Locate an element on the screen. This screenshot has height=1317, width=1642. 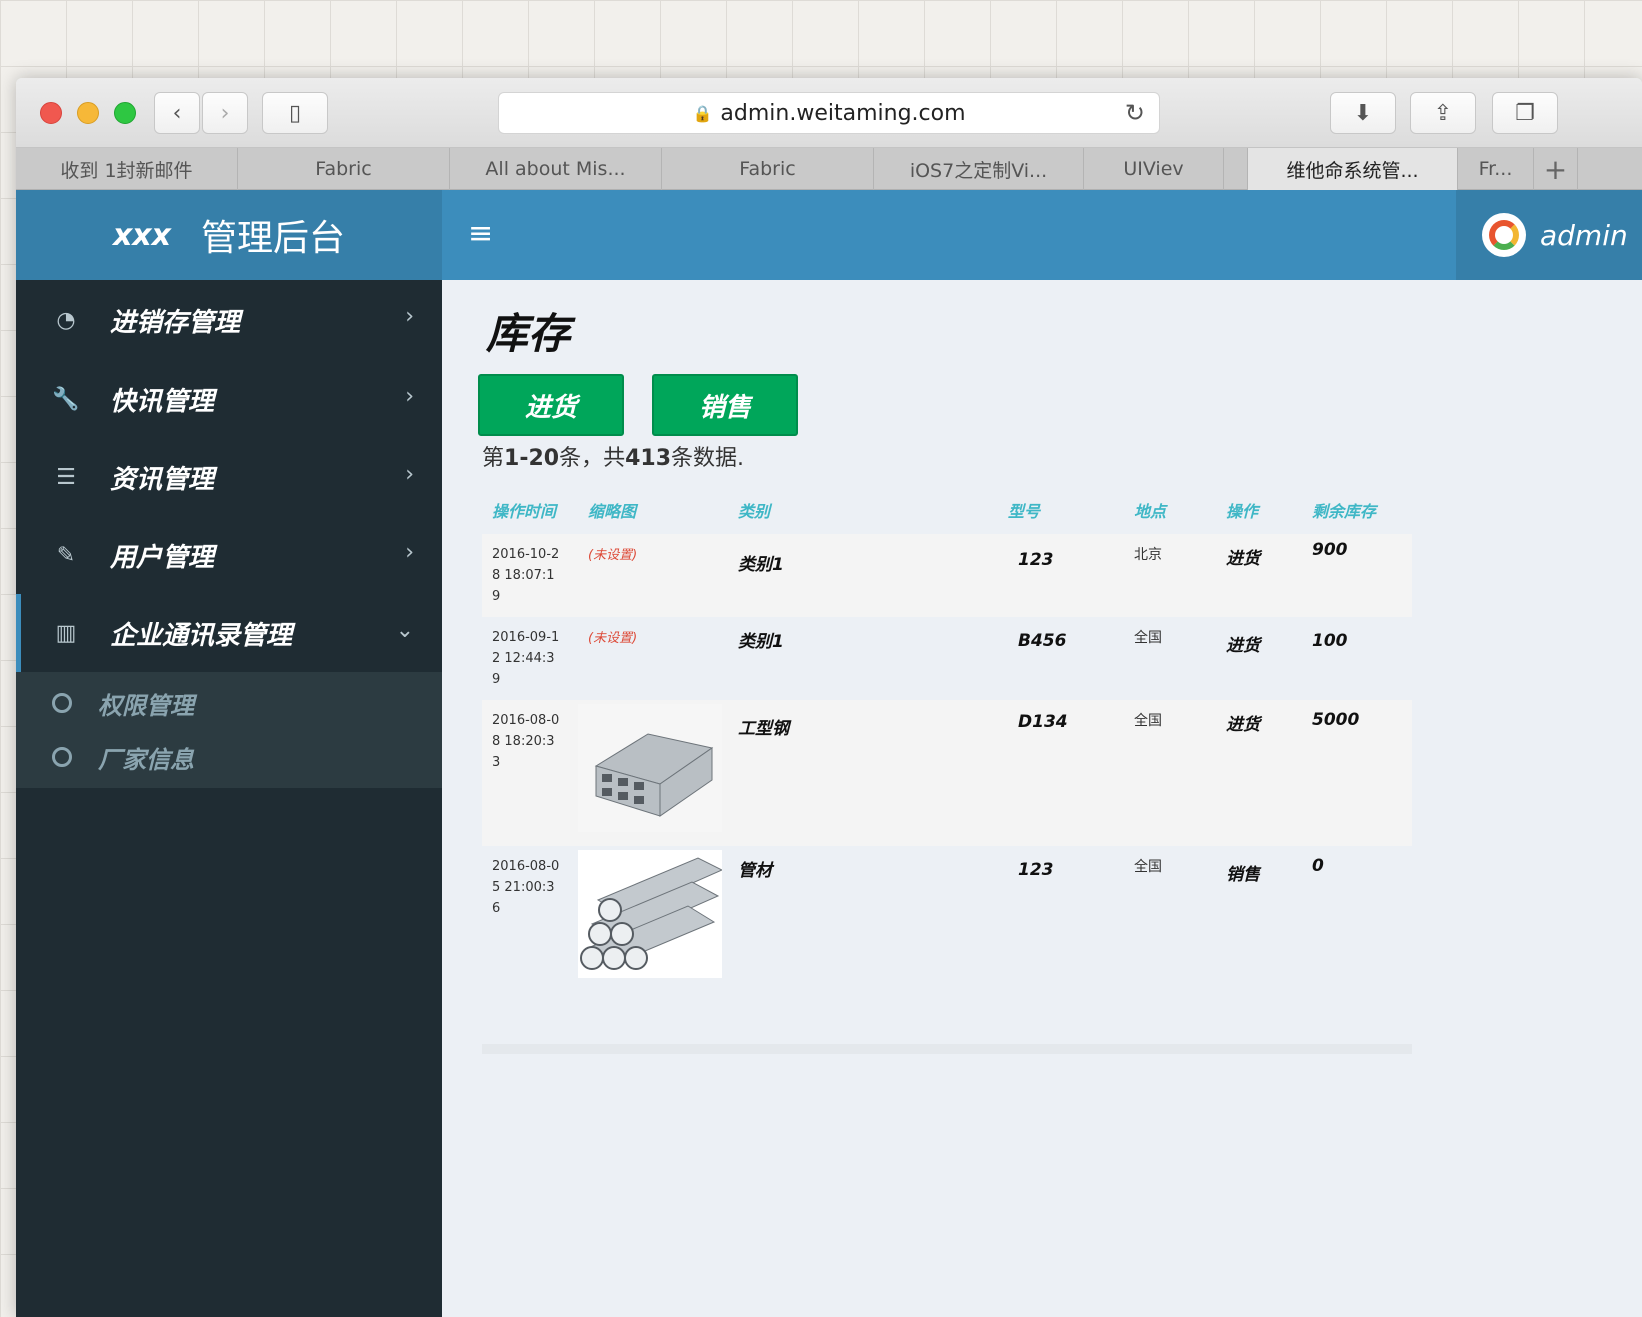
share-button: ⇪ is located at coordinates (1443, 113).